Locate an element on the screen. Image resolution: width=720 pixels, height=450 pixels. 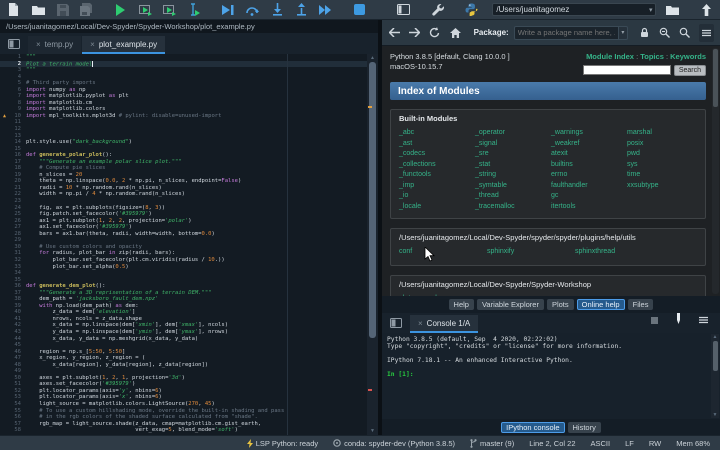
module-link: faulthandler is located at coordinates (589, 186).